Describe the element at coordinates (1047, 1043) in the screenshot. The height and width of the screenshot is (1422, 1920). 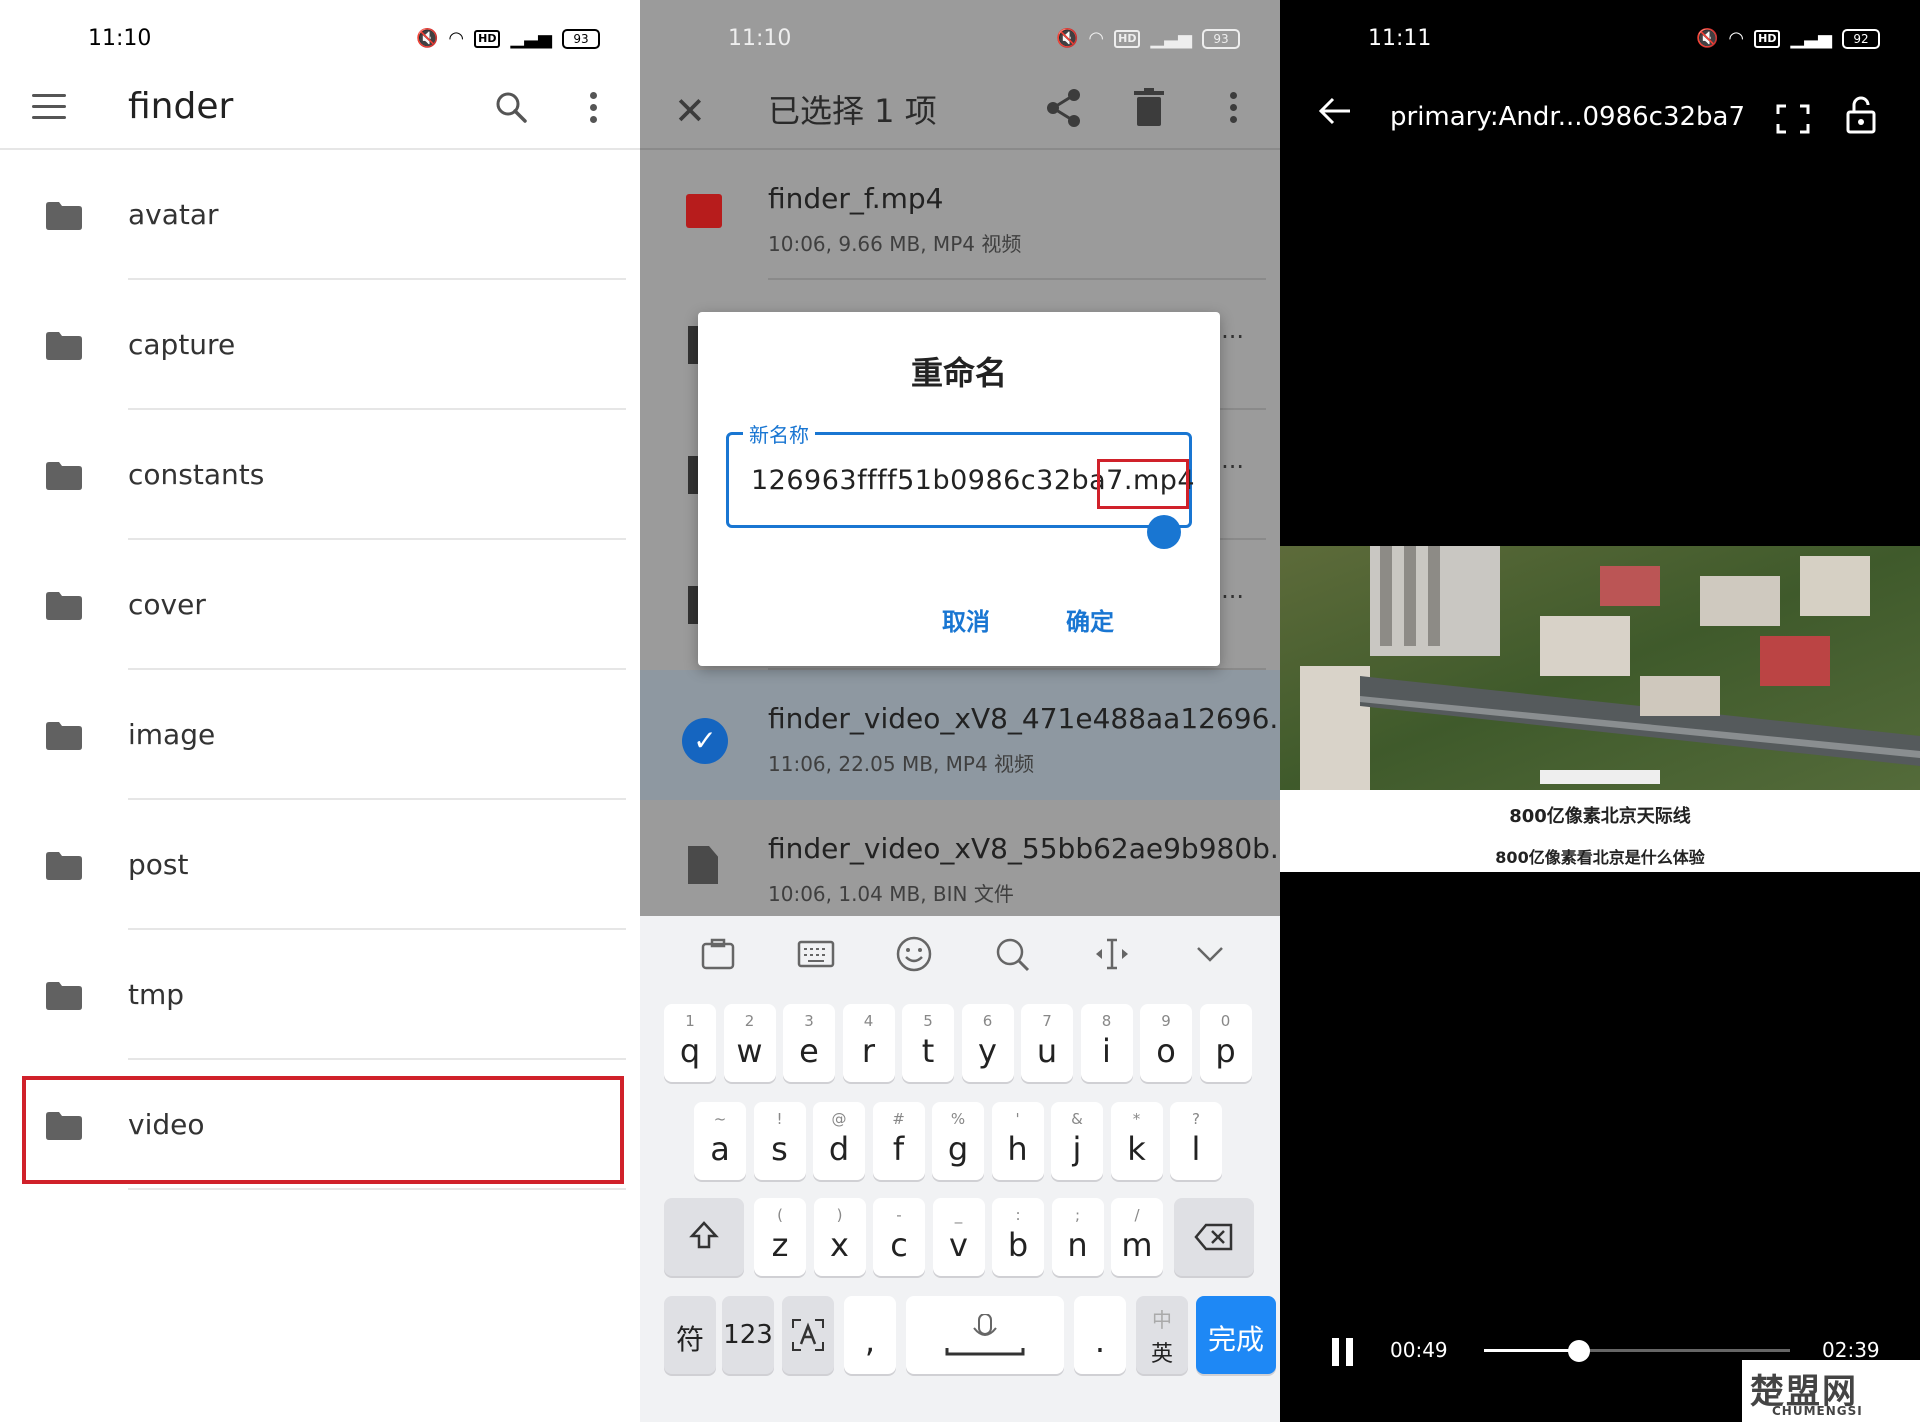
I see `key-u: 7u` at that location.